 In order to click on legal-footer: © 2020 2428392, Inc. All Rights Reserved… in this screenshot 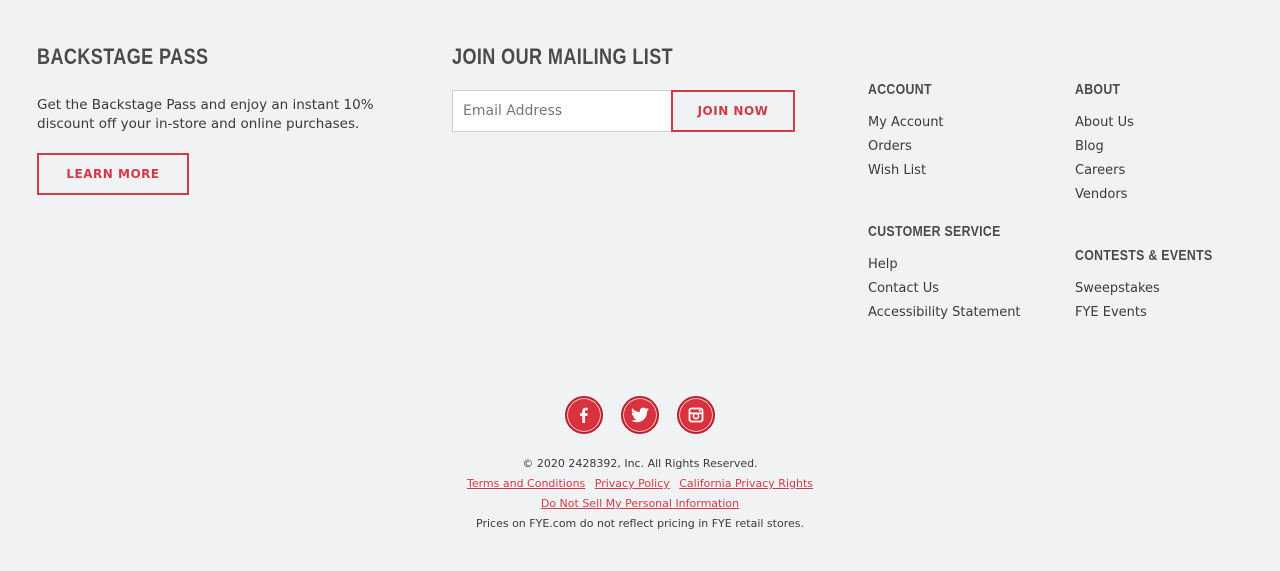, I will do `click(640, 494)`.